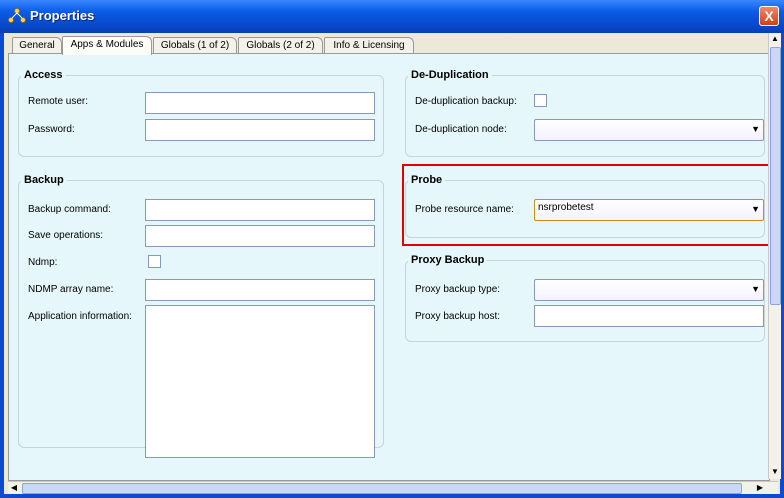 This screenshot has height=498, width=784. I want to click on ndmp-checkbox, so click(154, 261).